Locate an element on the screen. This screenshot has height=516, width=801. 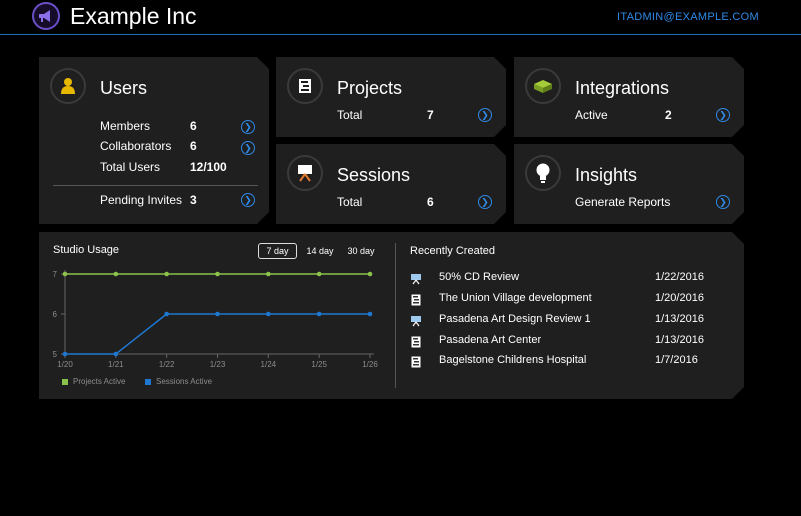
generate-reports-label: Generate Reports is located at coordinates (623, 202).